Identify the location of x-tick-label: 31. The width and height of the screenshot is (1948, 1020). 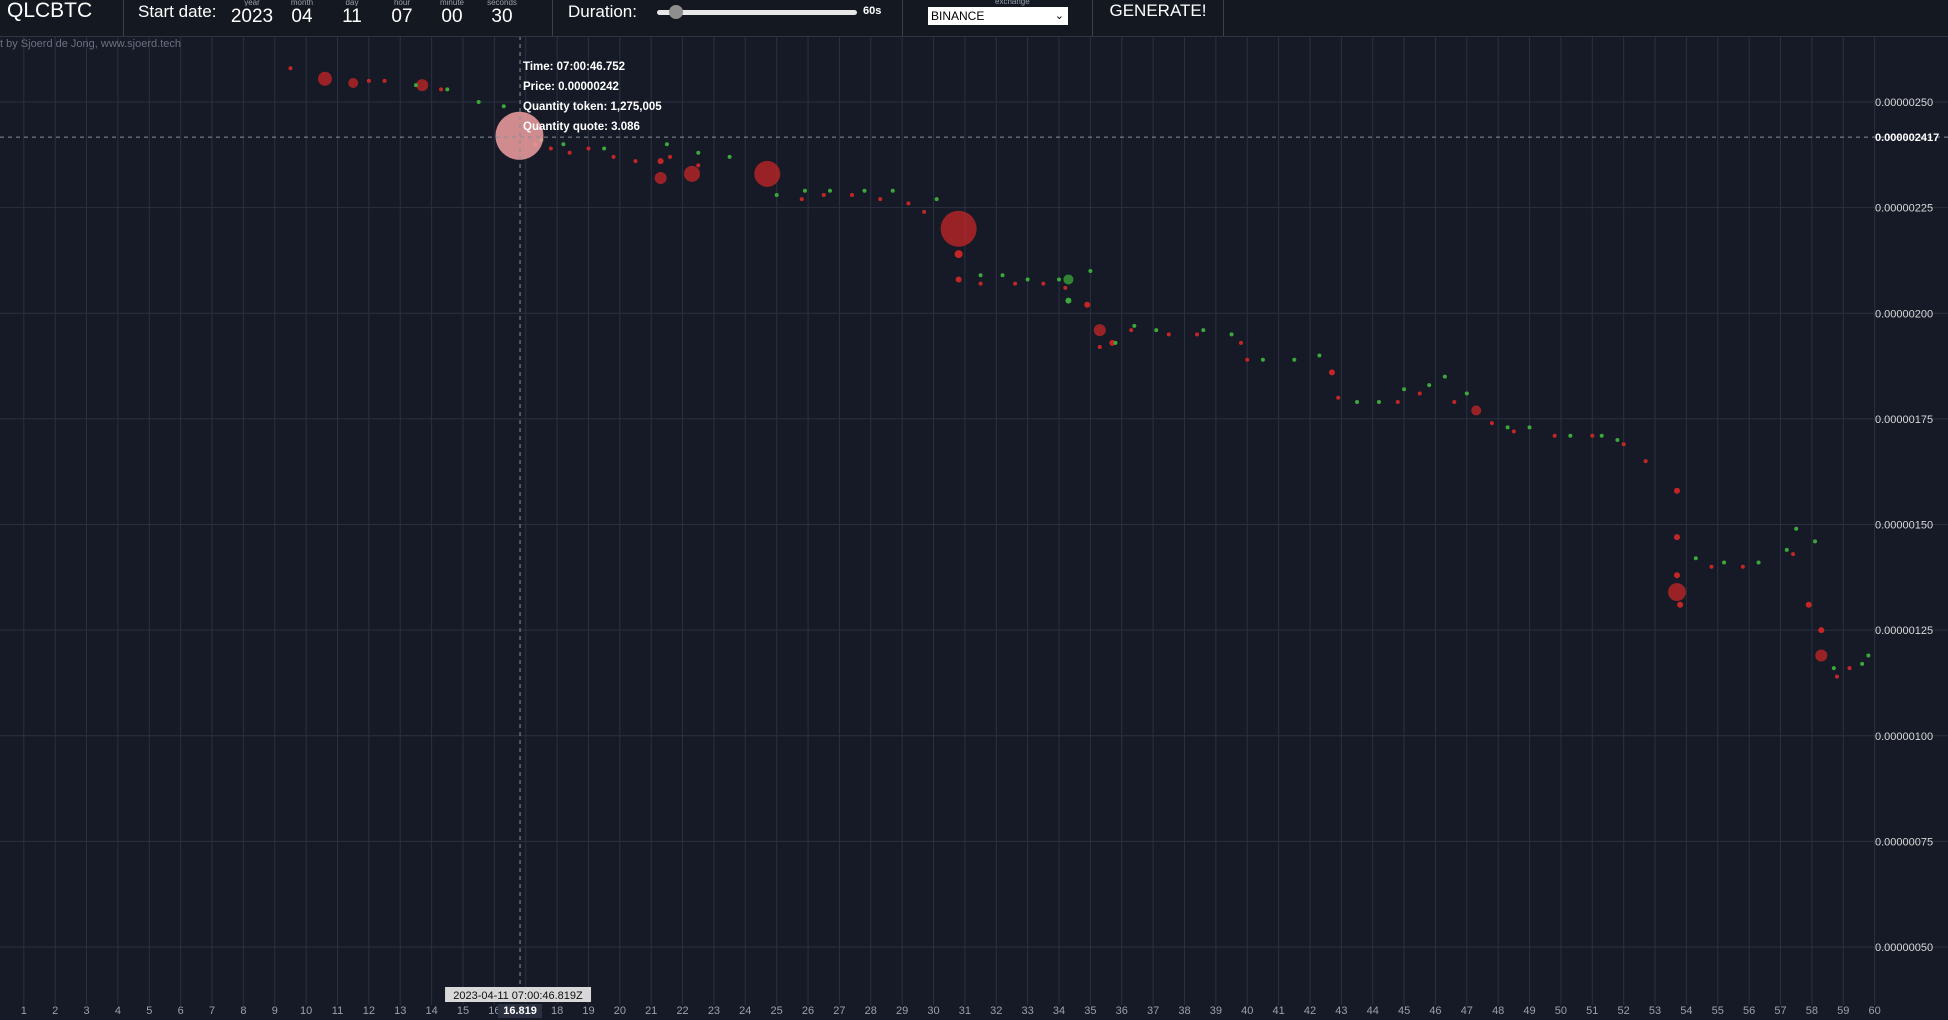
(965, 1011).